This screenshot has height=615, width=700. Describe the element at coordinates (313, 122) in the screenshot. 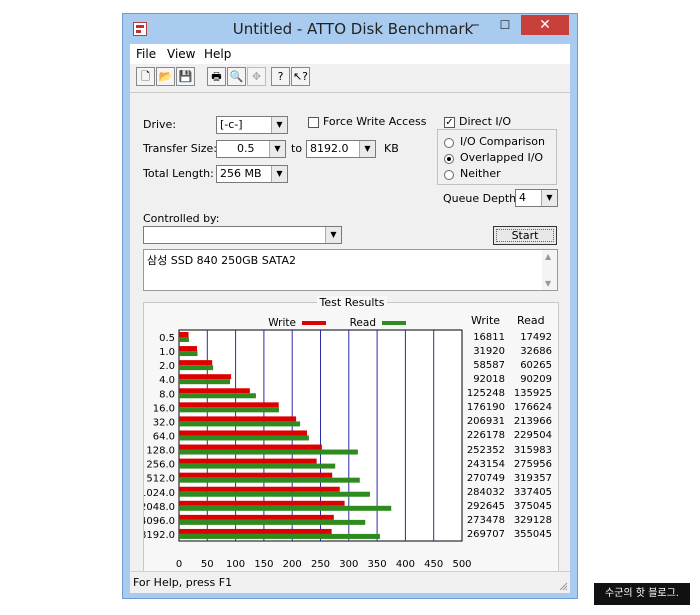

I see `force-write-checkbox` at that location.